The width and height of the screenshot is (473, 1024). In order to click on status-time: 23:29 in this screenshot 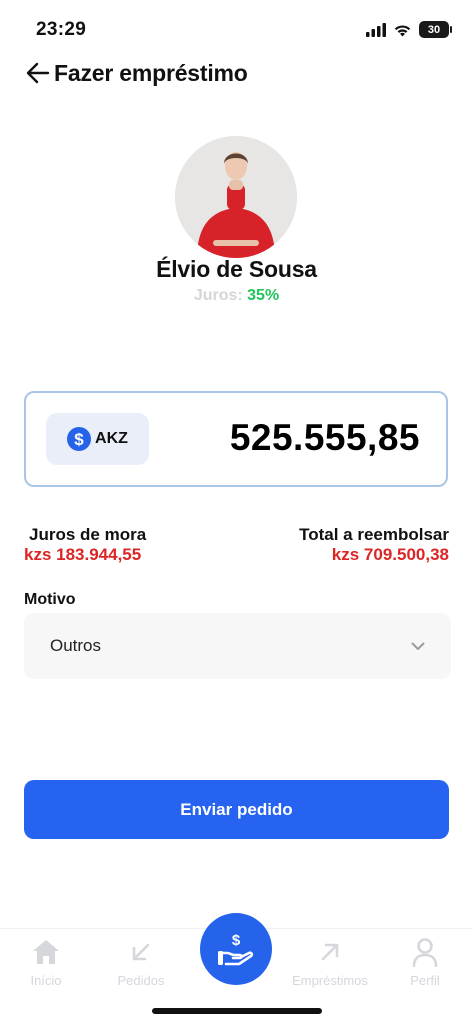, I will do `click(61, 29)`.